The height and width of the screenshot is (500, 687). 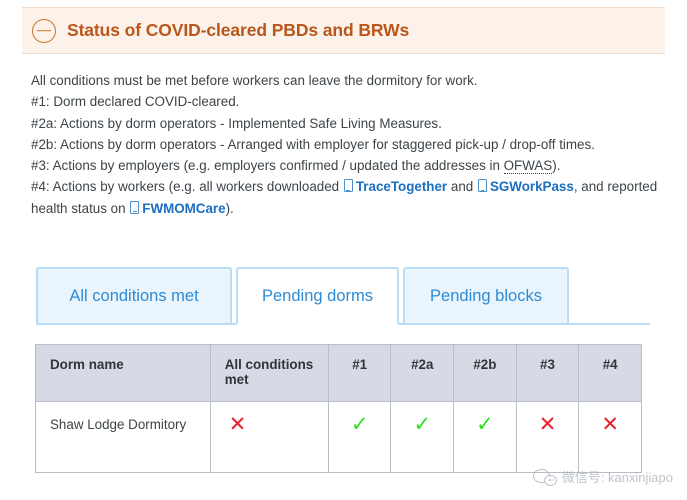 I want to click on link-fwmomcare: FWMOMCare, so click(x=183, y=208).